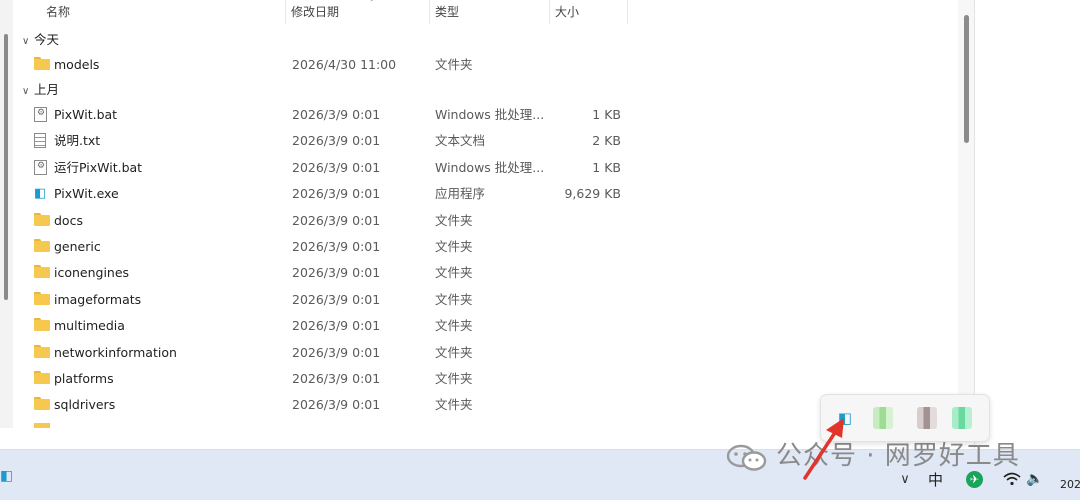 This screenshot has width=1080, height=500. What do you see at coordinates (966, 79) in the screenshot?
I see `scrollbar-thumb` at bounding box center [966, 79].